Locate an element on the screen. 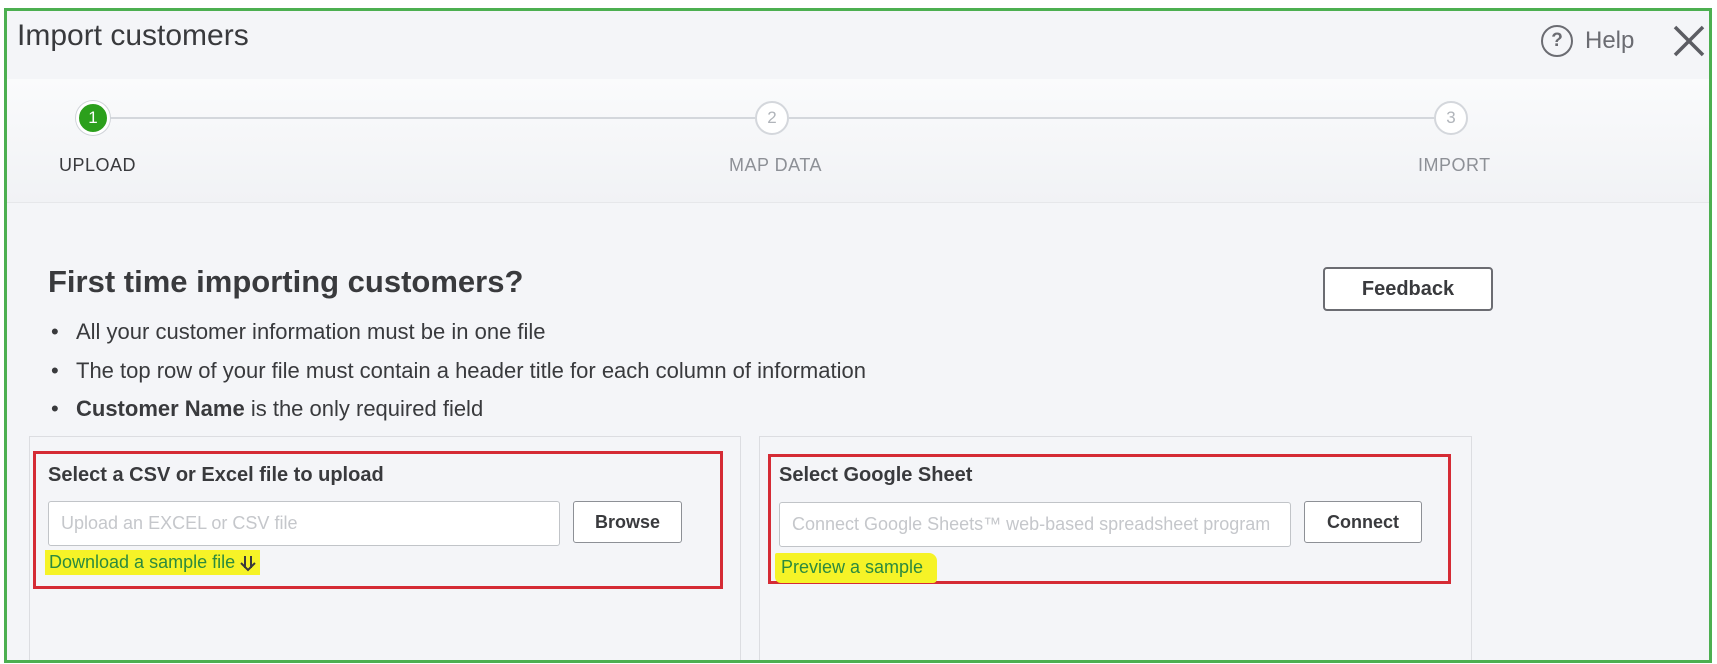 The image size is (1717, 664). browse-button: Browse is located at coordinates (627, 522).